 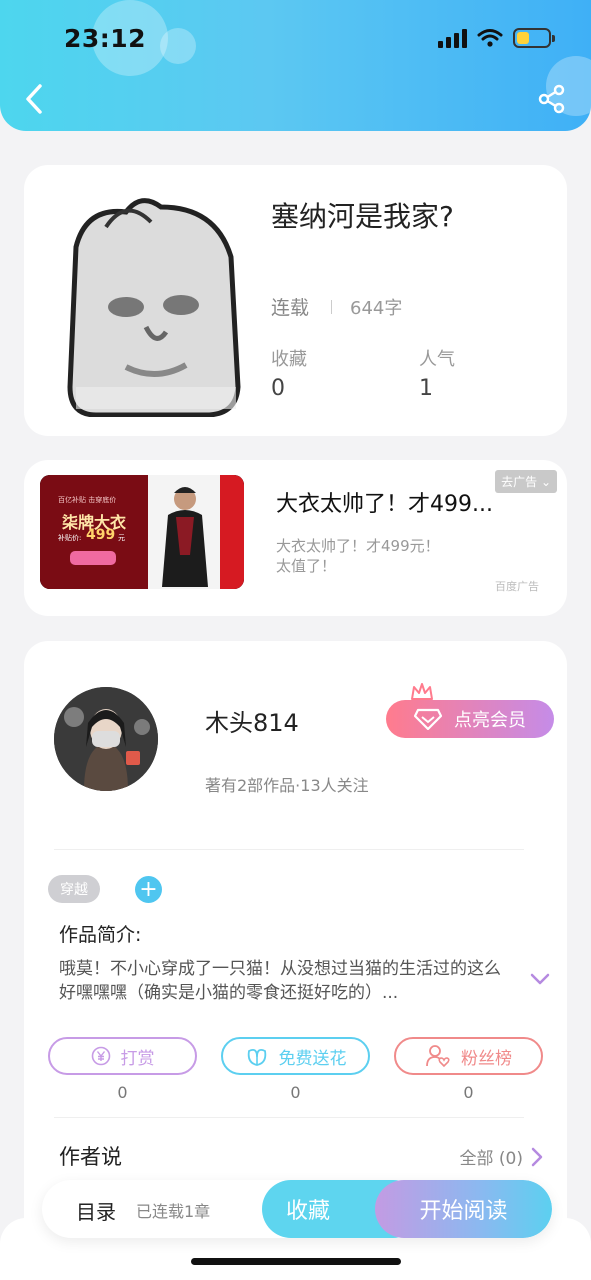 What do you see at coordinates (426, 388) in the screenshot?
I see `popularity-value: 1` at bounding box center [426, 388].